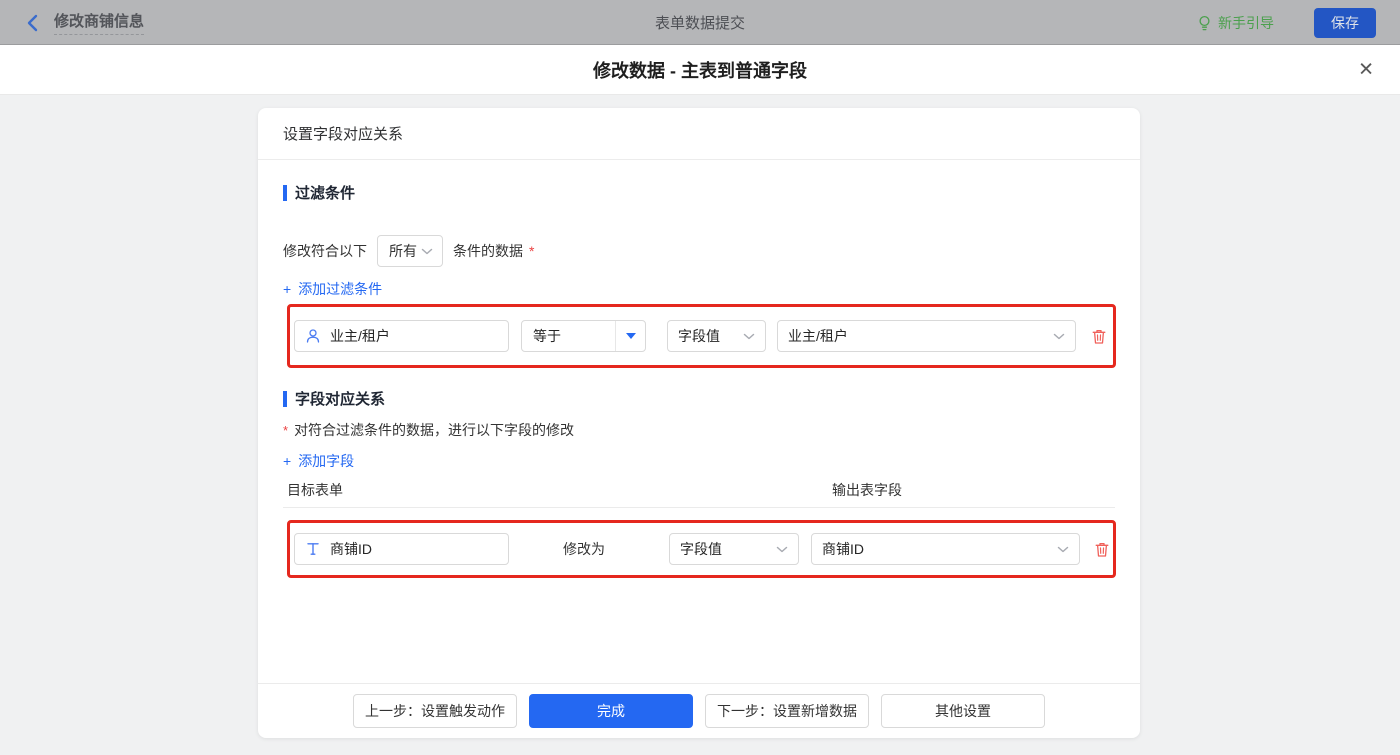  I want to click on triangle-down-icon, so click(630, 336).